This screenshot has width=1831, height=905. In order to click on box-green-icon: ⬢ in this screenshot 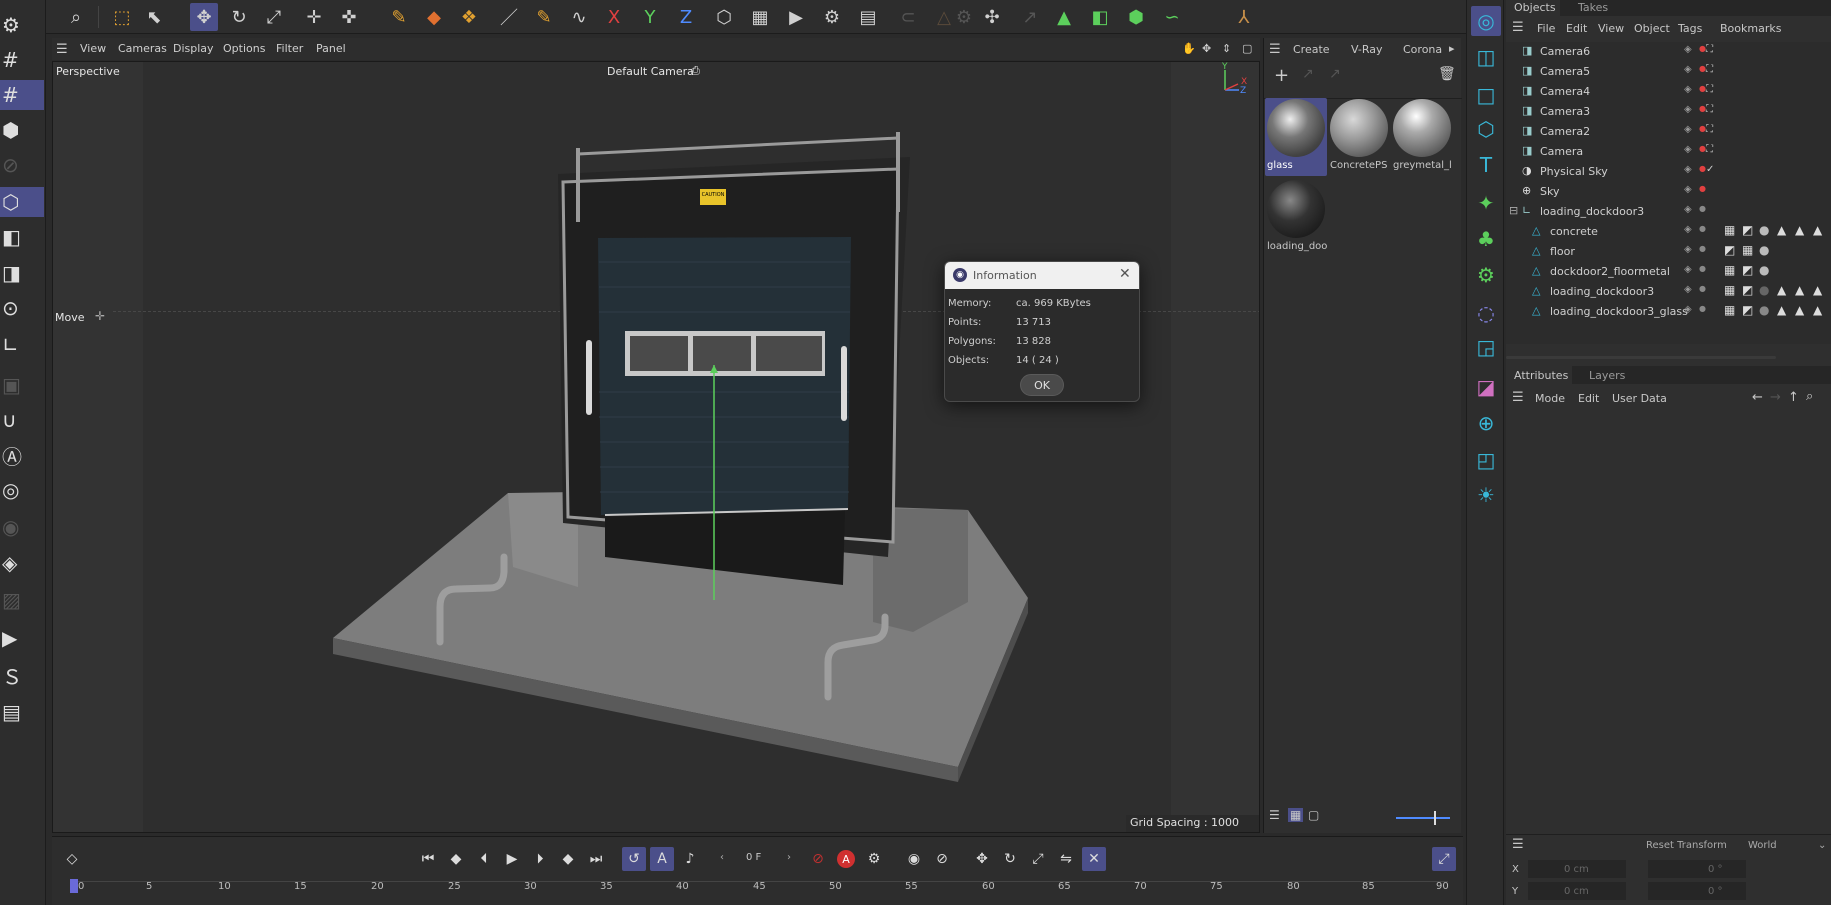, I will do `click(1136, 17)`.